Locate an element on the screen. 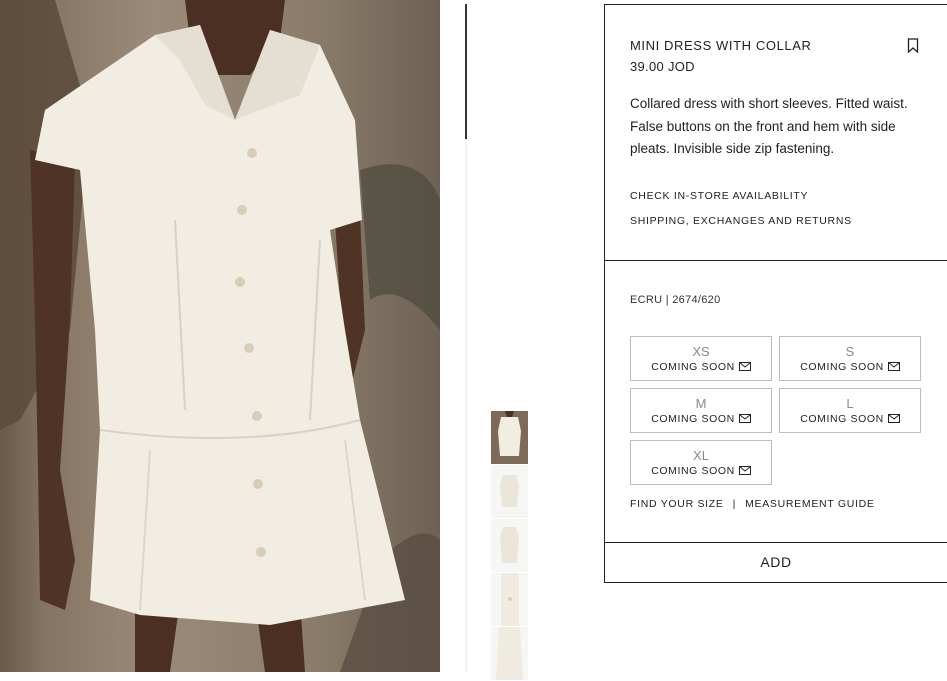 This screenshot has height=681, width=947. size-option-s: S COMING SOON is located at coordinates (850, 358).